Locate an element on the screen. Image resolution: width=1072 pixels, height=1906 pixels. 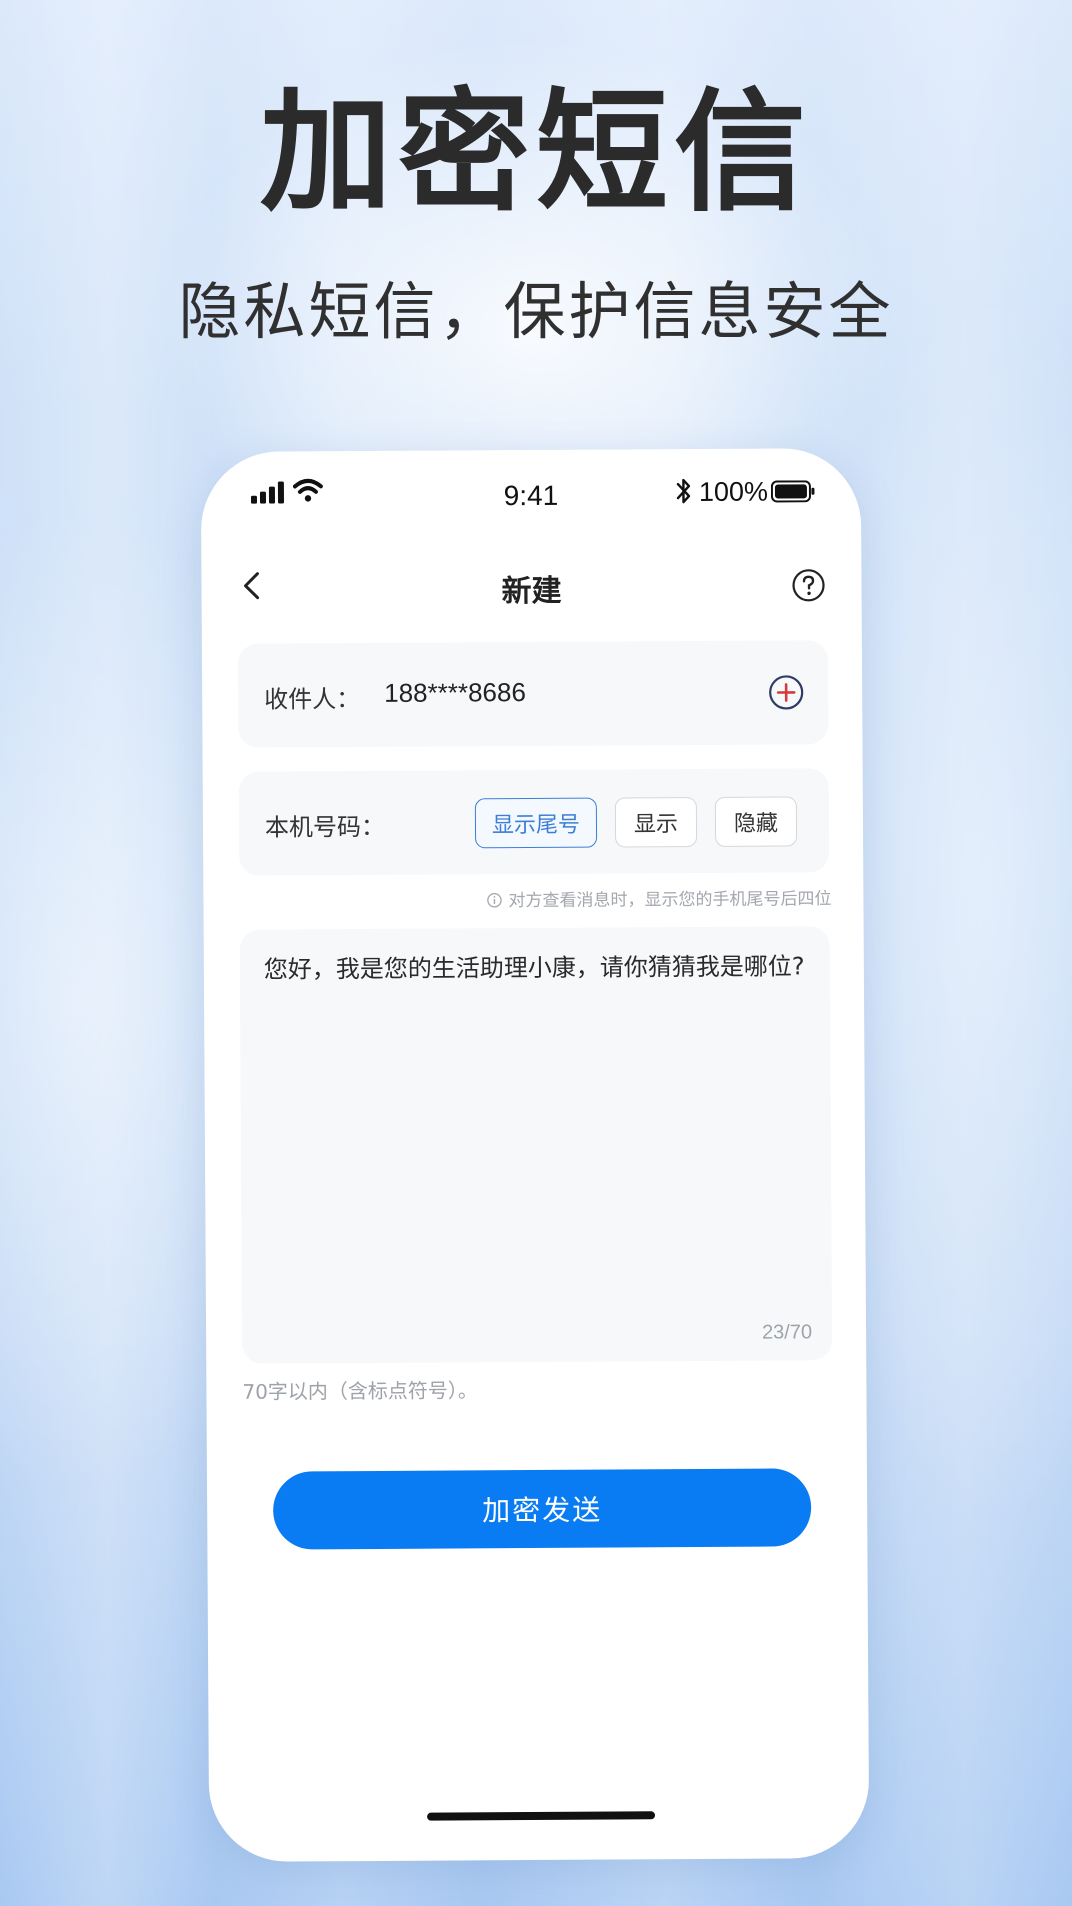
page-title: 新建 is located at coordinates (531, 591).